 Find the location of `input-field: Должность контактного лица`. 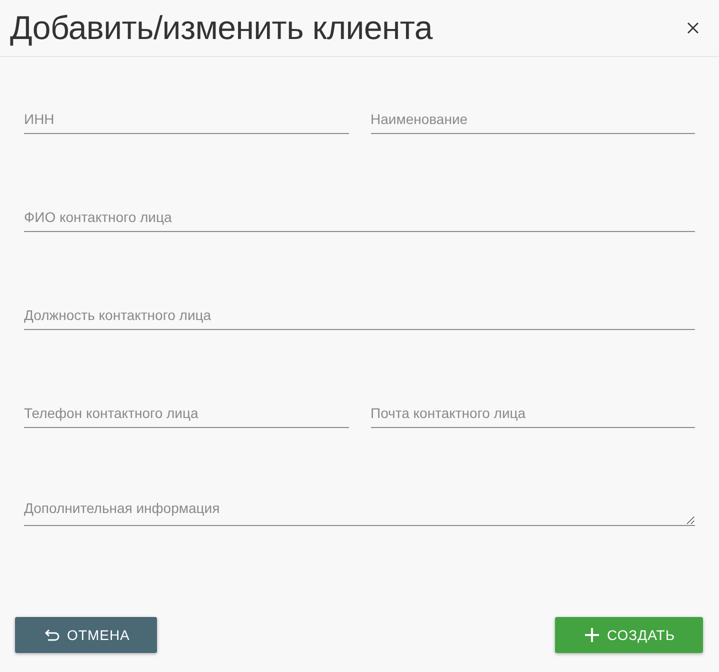

input-field: Должность контактного лица is located at coordinates (359, 315).